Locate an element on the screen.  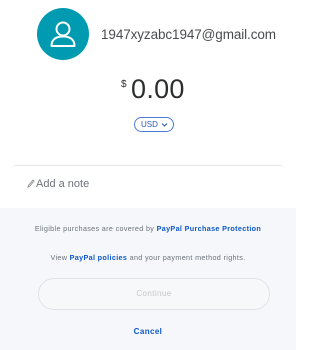
legal-text: View is located at coordinates (60, 257).